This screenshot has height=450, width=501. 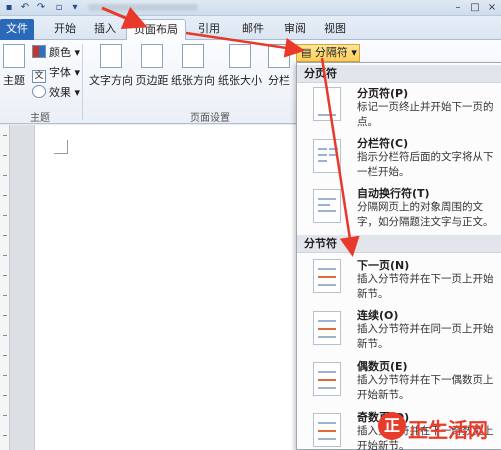 What do you see at coordinates (193, 56) in the screenshot?
I see `orientation-icon` at bounding box center [193, 56].